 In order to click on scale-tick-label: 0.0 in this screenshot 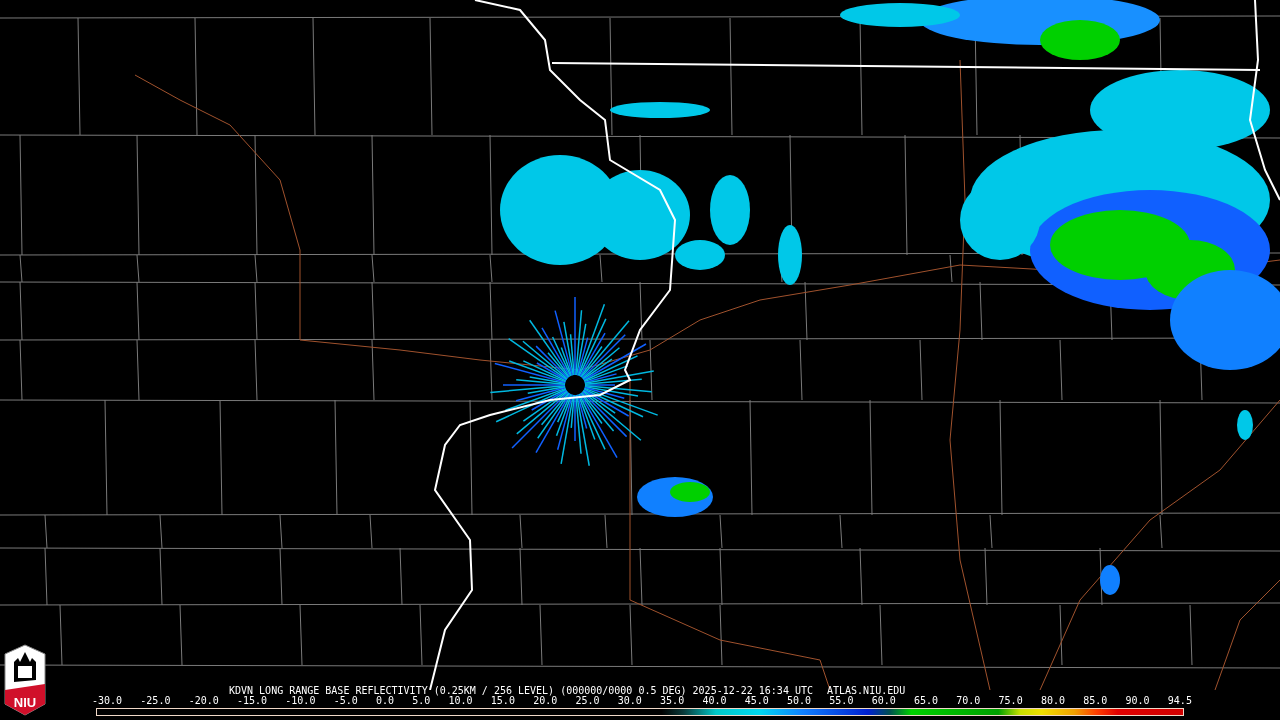, I will do `click(384, 701)`.